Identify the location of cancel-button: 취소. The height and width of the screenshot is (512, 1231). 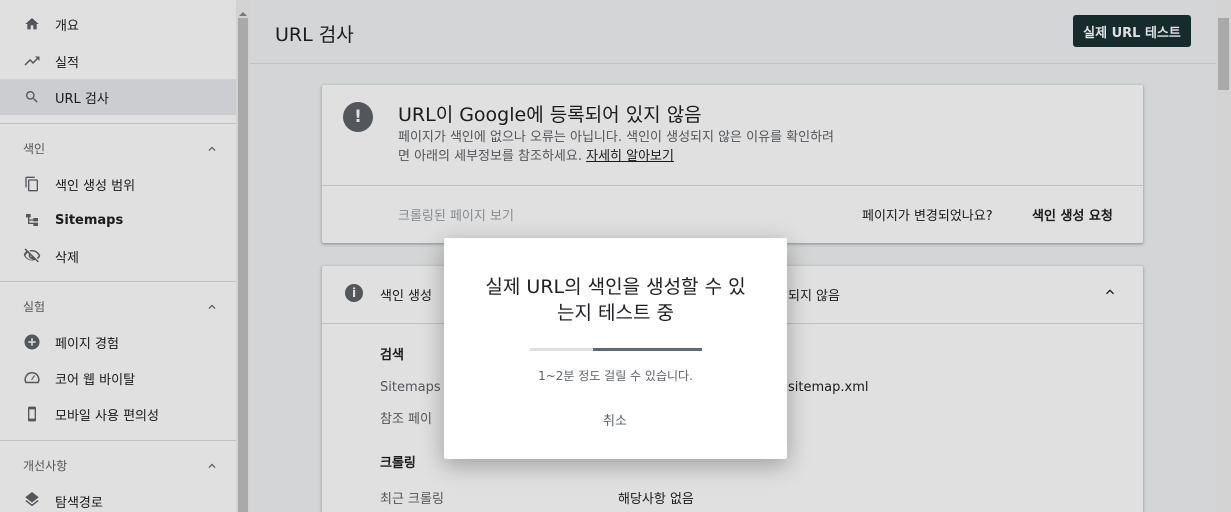
(615, 419).